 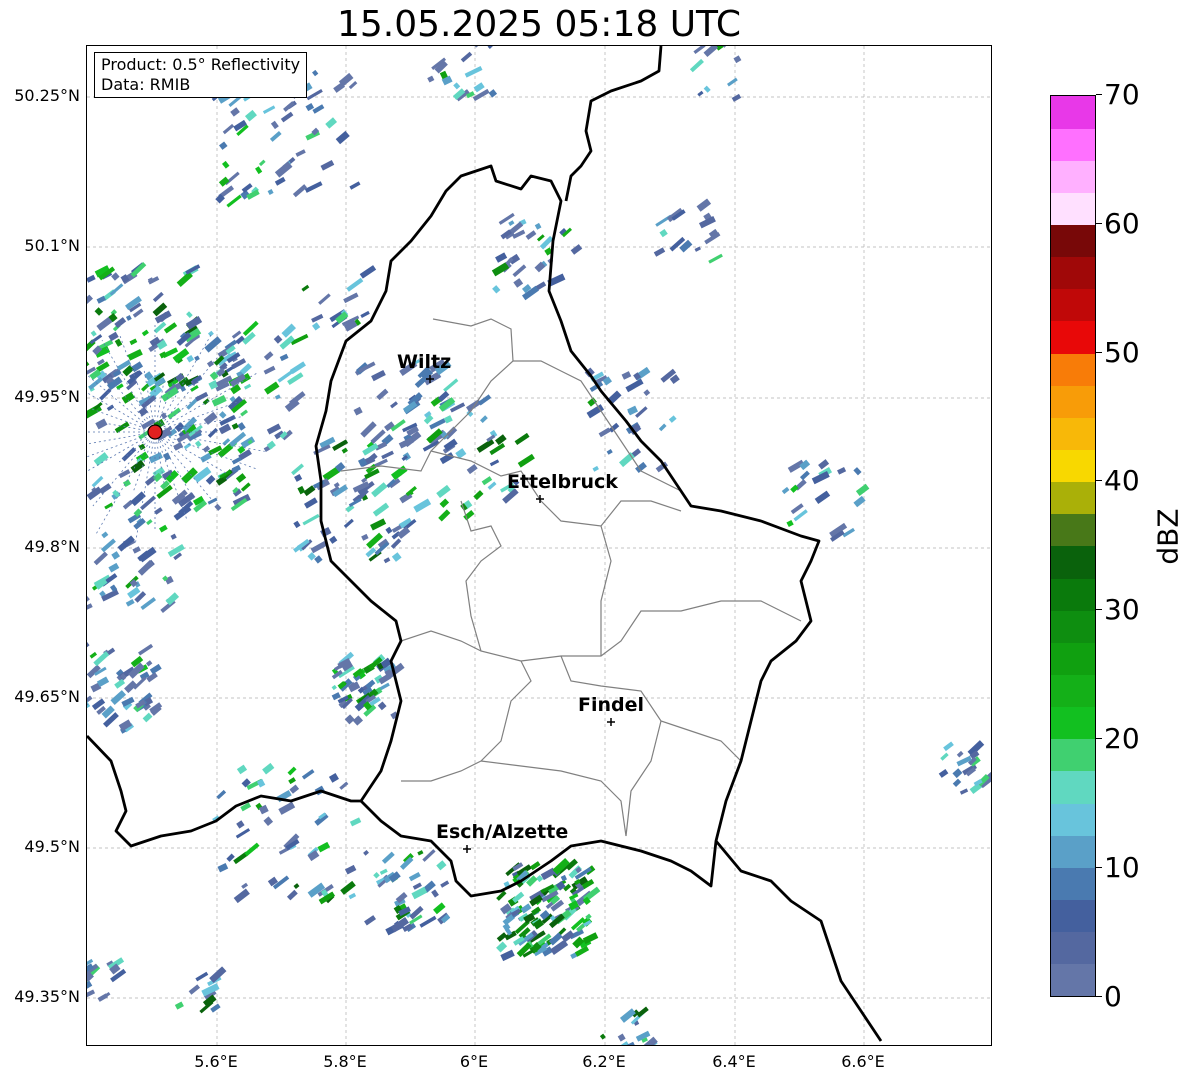 What do you see at coordinates (539, 24) in the screenshot?
I see `chart-title: 15.05.2025 05:18 UTC` at bounding box center [539, 24].